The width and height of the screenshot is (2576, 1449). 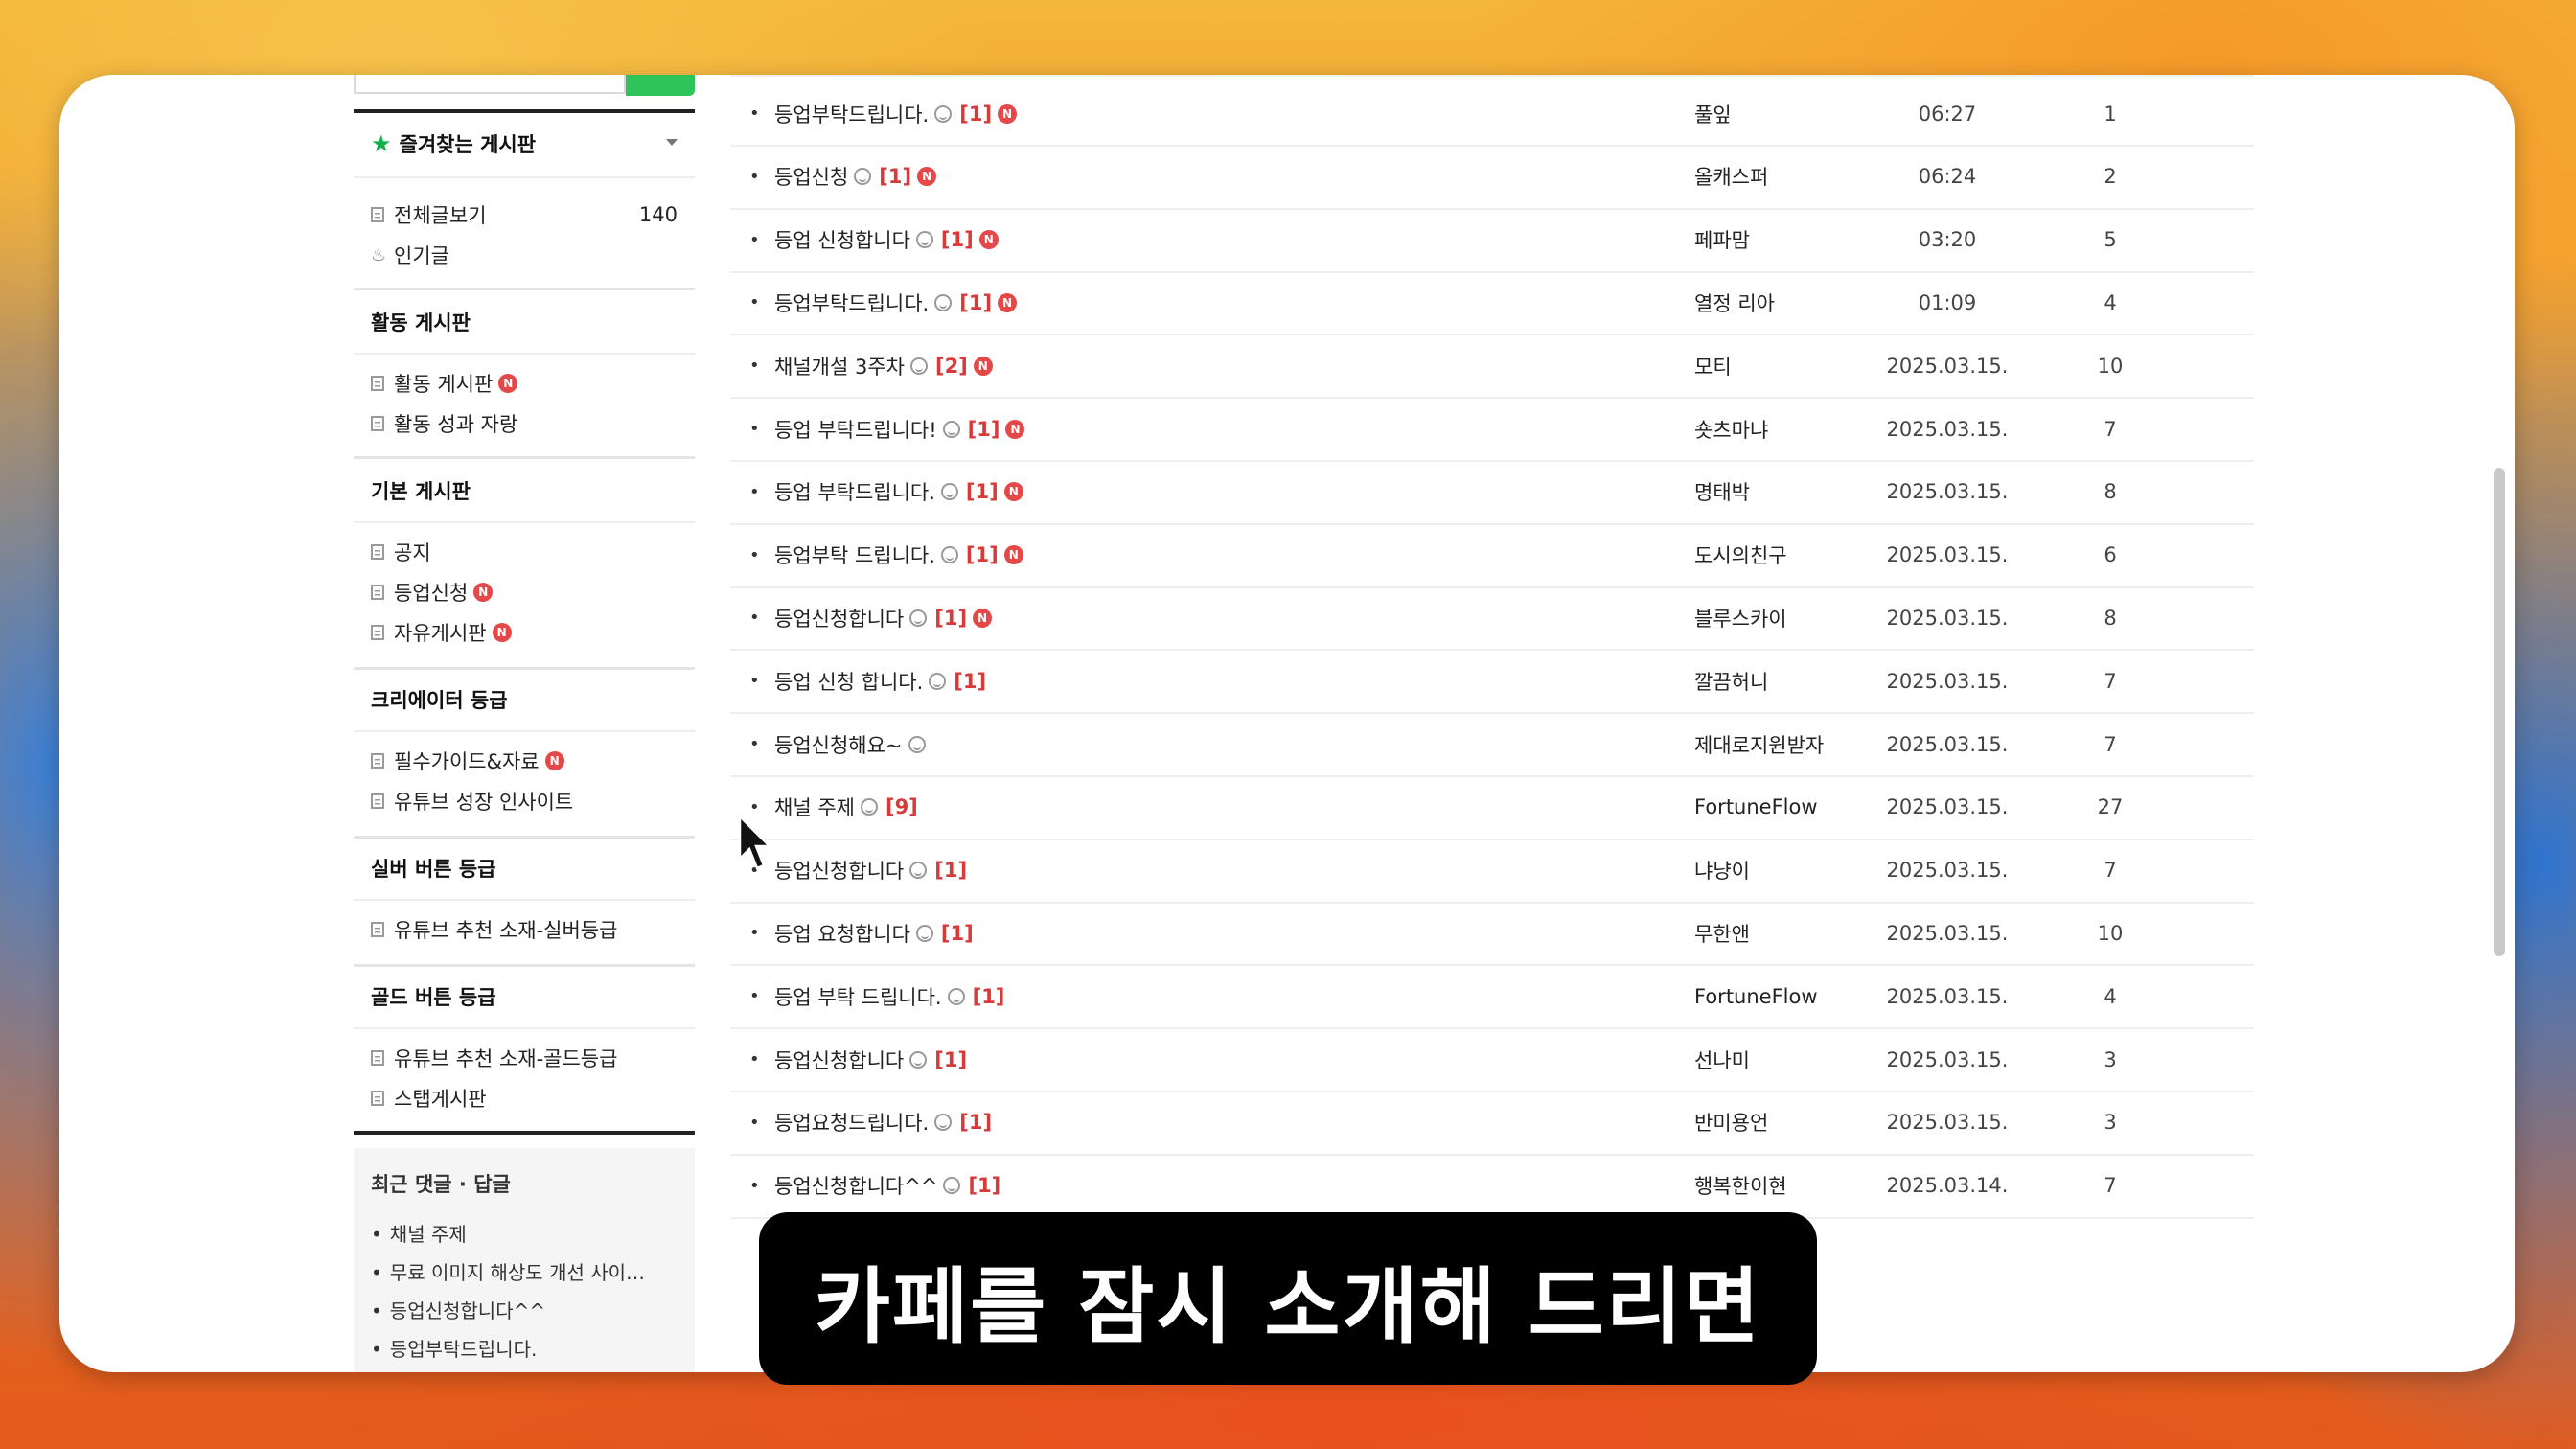 What do you see at coordinates (490, 85) in the screenshot?
I see `search-input` at bounding box center [490, 85].